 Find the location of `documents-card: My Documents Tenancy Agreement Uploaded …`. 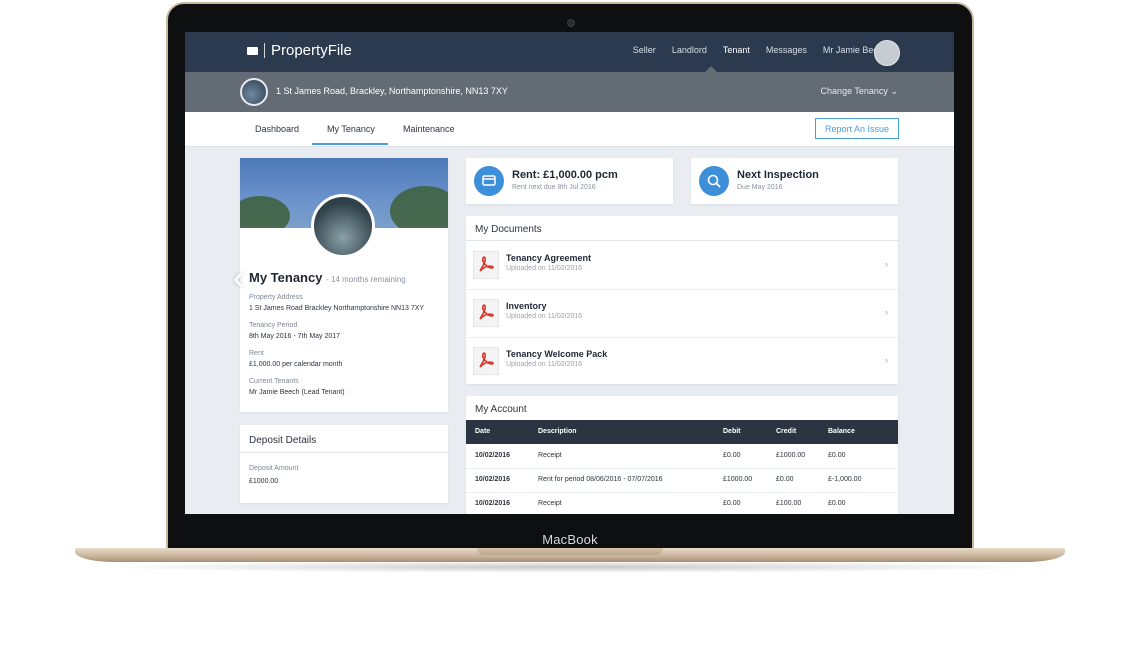

documents-card: My Documents Tenancy Agreement Uploaded … is located at coordinates (682, 300).